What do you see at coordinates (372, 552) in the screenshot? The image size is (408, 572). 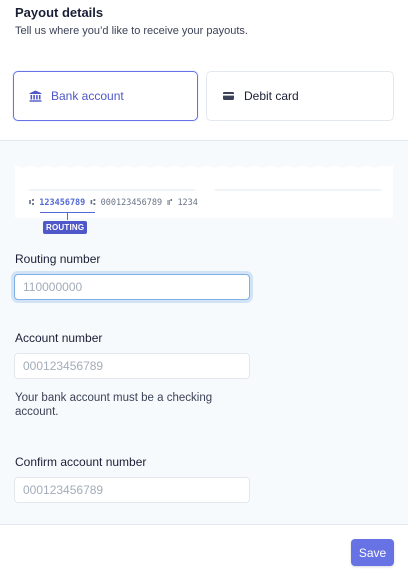 I see `save-button: Save` at bounding box center [372, 552].